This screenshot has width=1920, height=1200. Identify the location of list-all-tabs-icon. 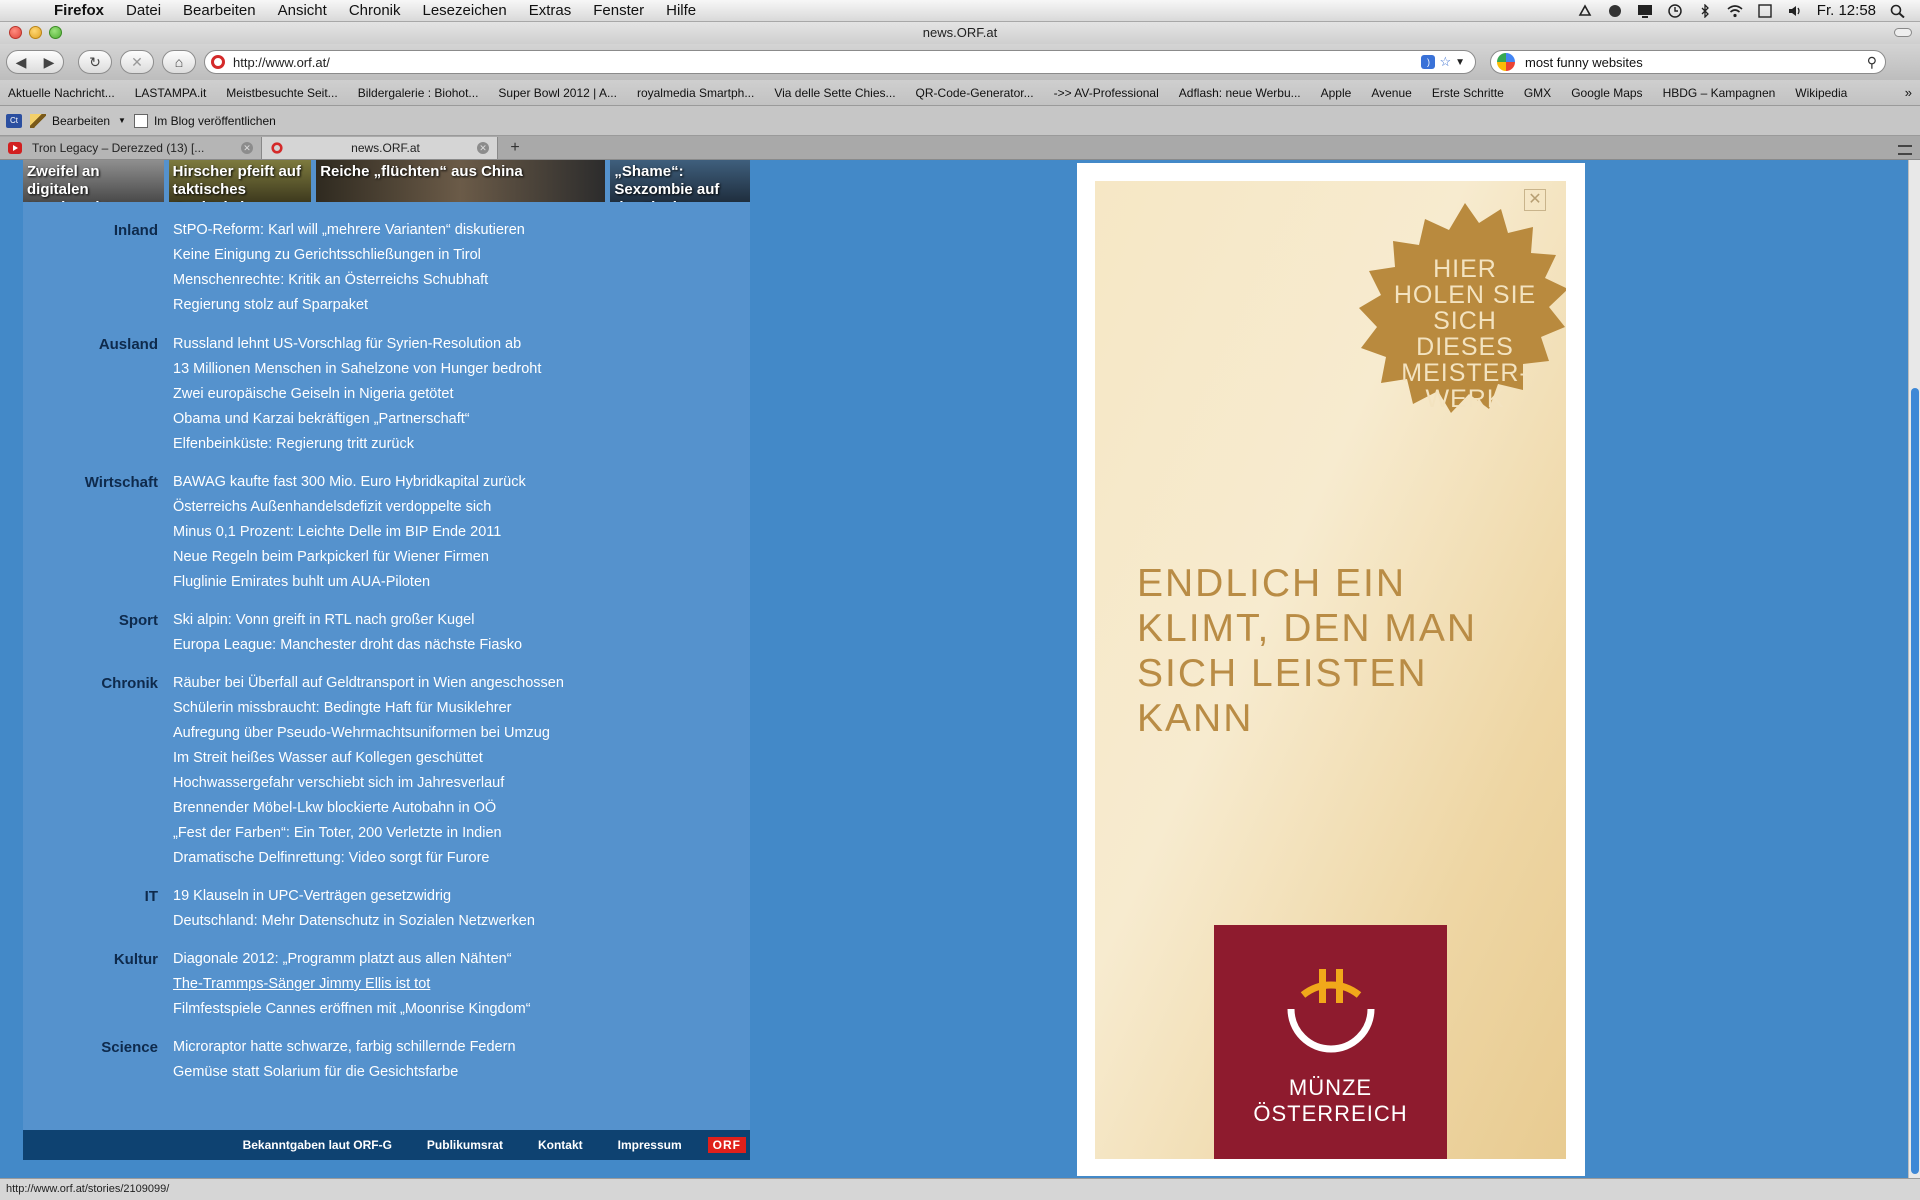
(1905, 150).